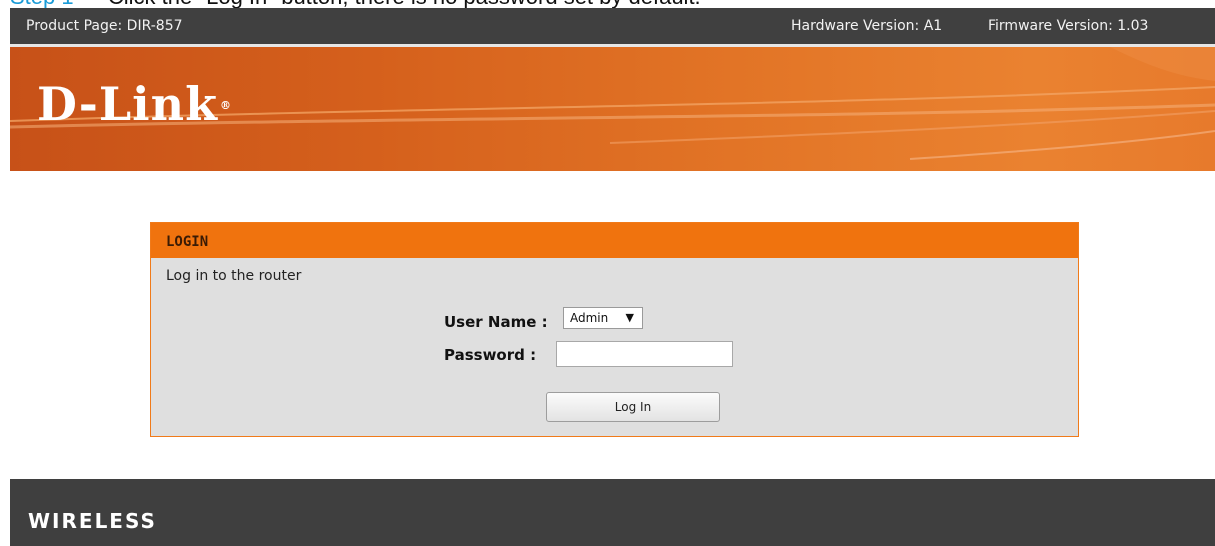 This screenshot has height=546, width=1215. I want to click on username-select: Admin ▼, so click(603, 318).